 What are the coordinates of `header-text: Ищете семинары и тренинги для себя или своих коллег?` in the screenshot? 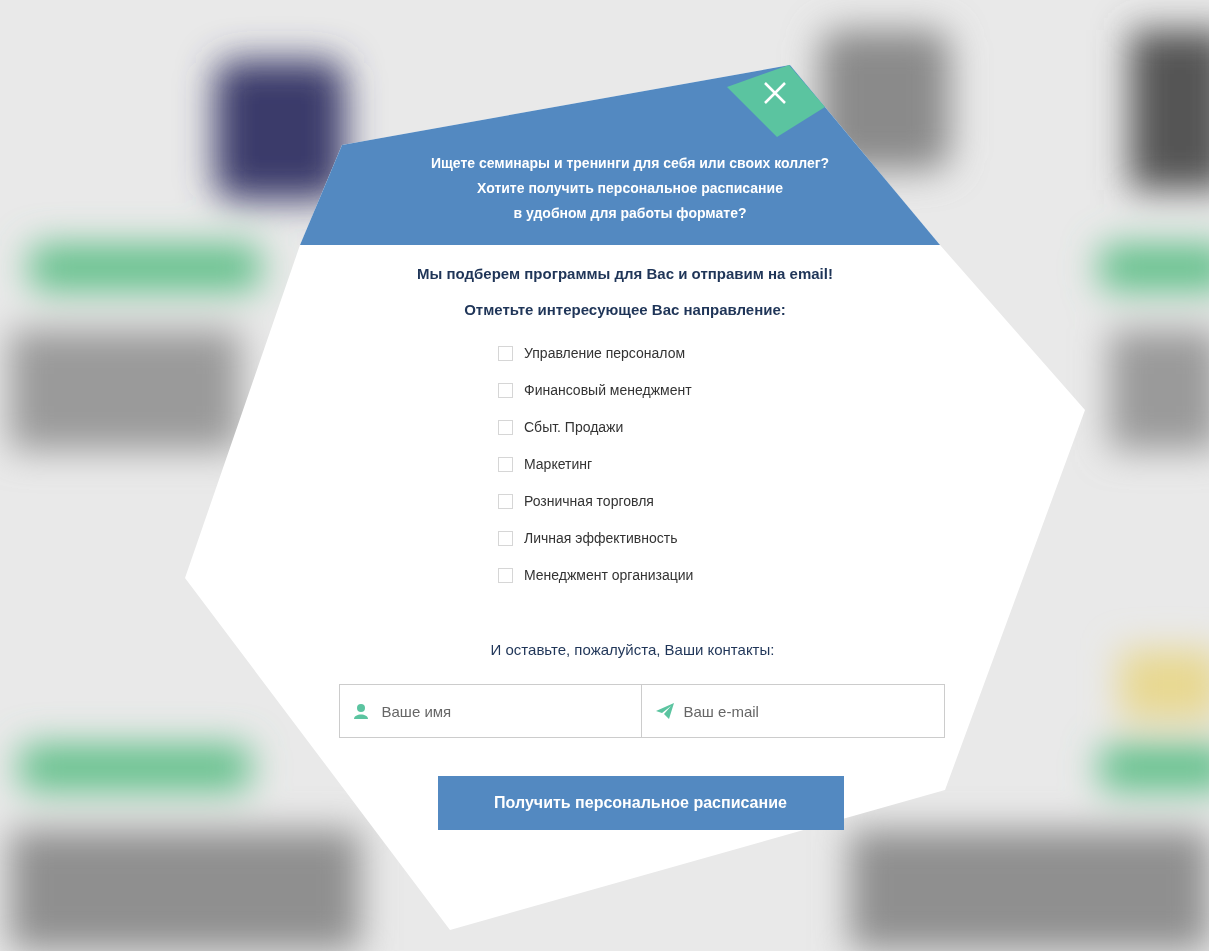 It's located at (630, 163).